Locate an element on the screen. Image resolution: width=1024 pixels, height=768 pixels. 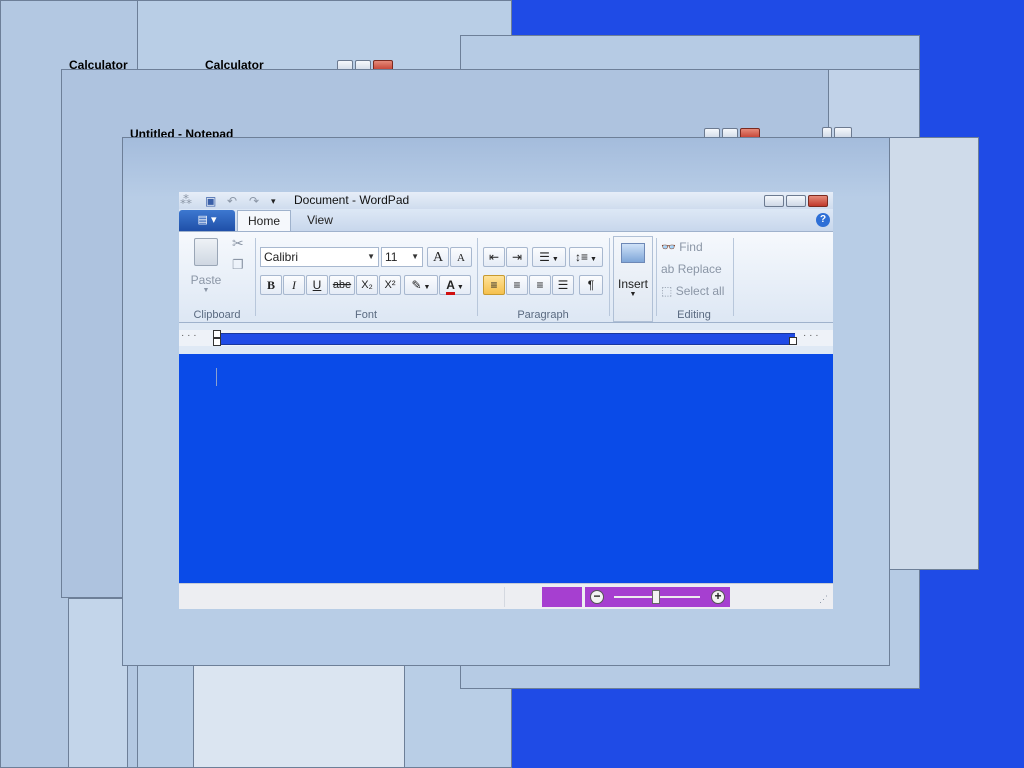
subscript-button: X₂ is located at coordinates (367, 285).